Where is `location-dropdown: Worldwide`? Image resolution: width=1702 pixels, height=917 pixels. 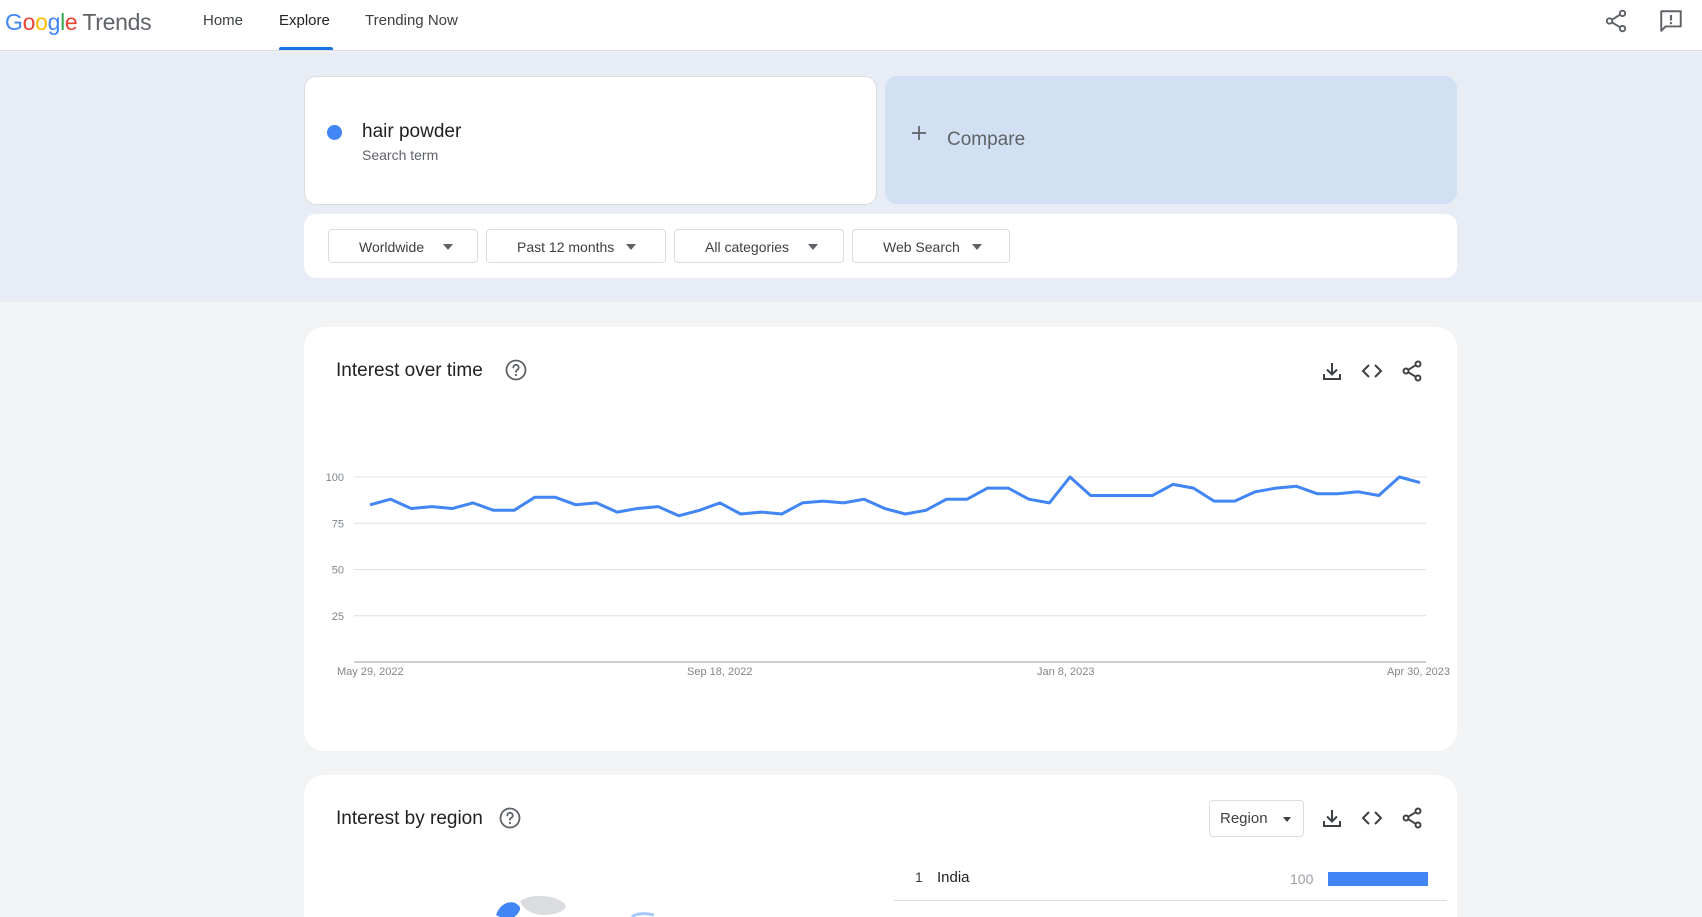 location-dropdown: Worldwide is located at coordinates (403, 246).